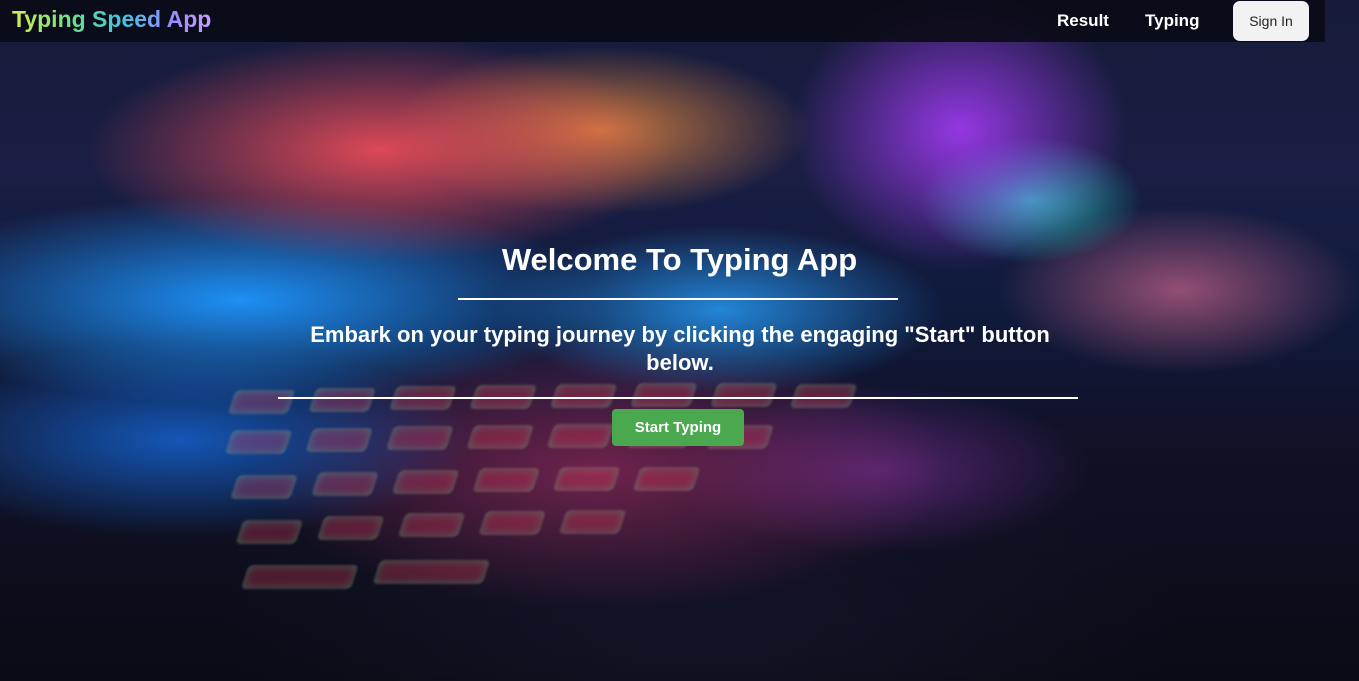 Image resolution: width=1359 pixels, height=681 pixels. What do you see at coordinates (1271, 21) in the screenshot?
I see `sign-in-button: Sign In` at bounding box center [1271, 21].